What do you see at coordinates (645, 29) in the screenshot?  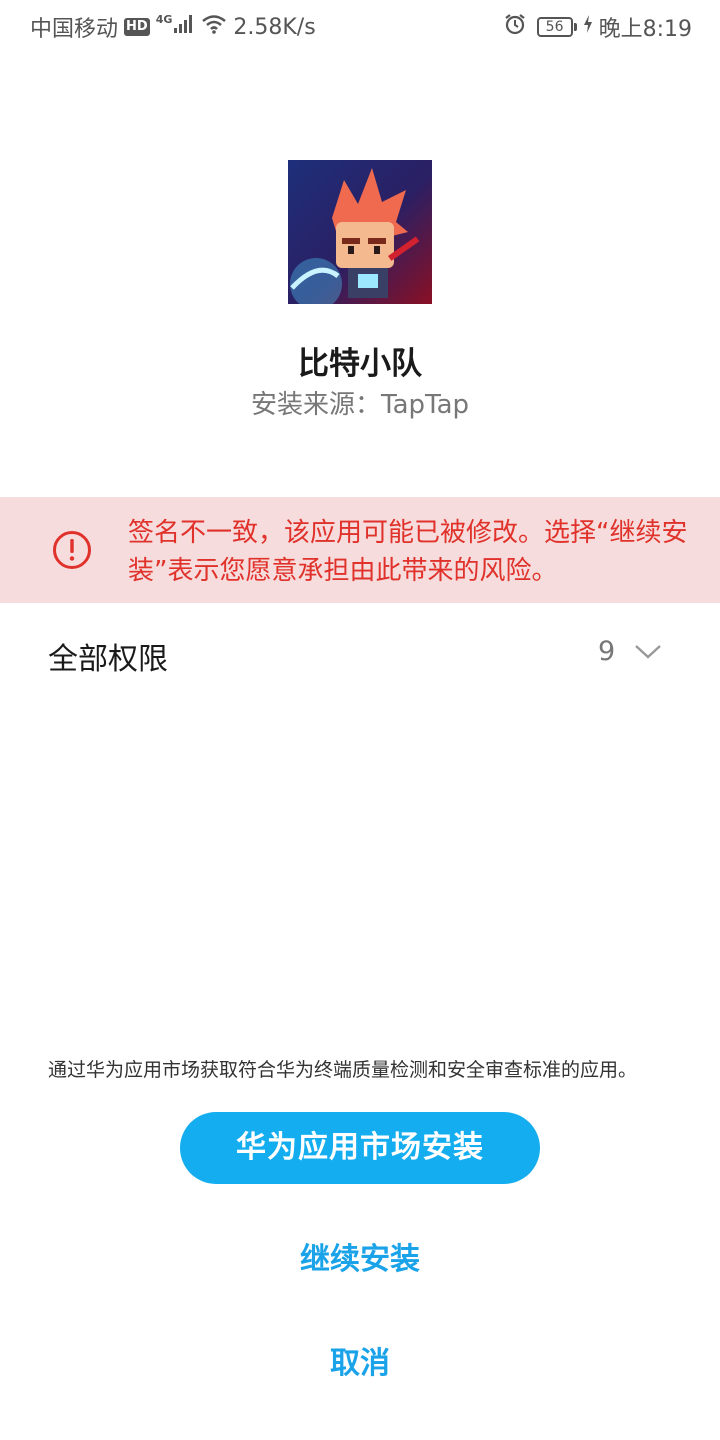 I see `clock: 晚上8:19` at bounding box center [645, 29].